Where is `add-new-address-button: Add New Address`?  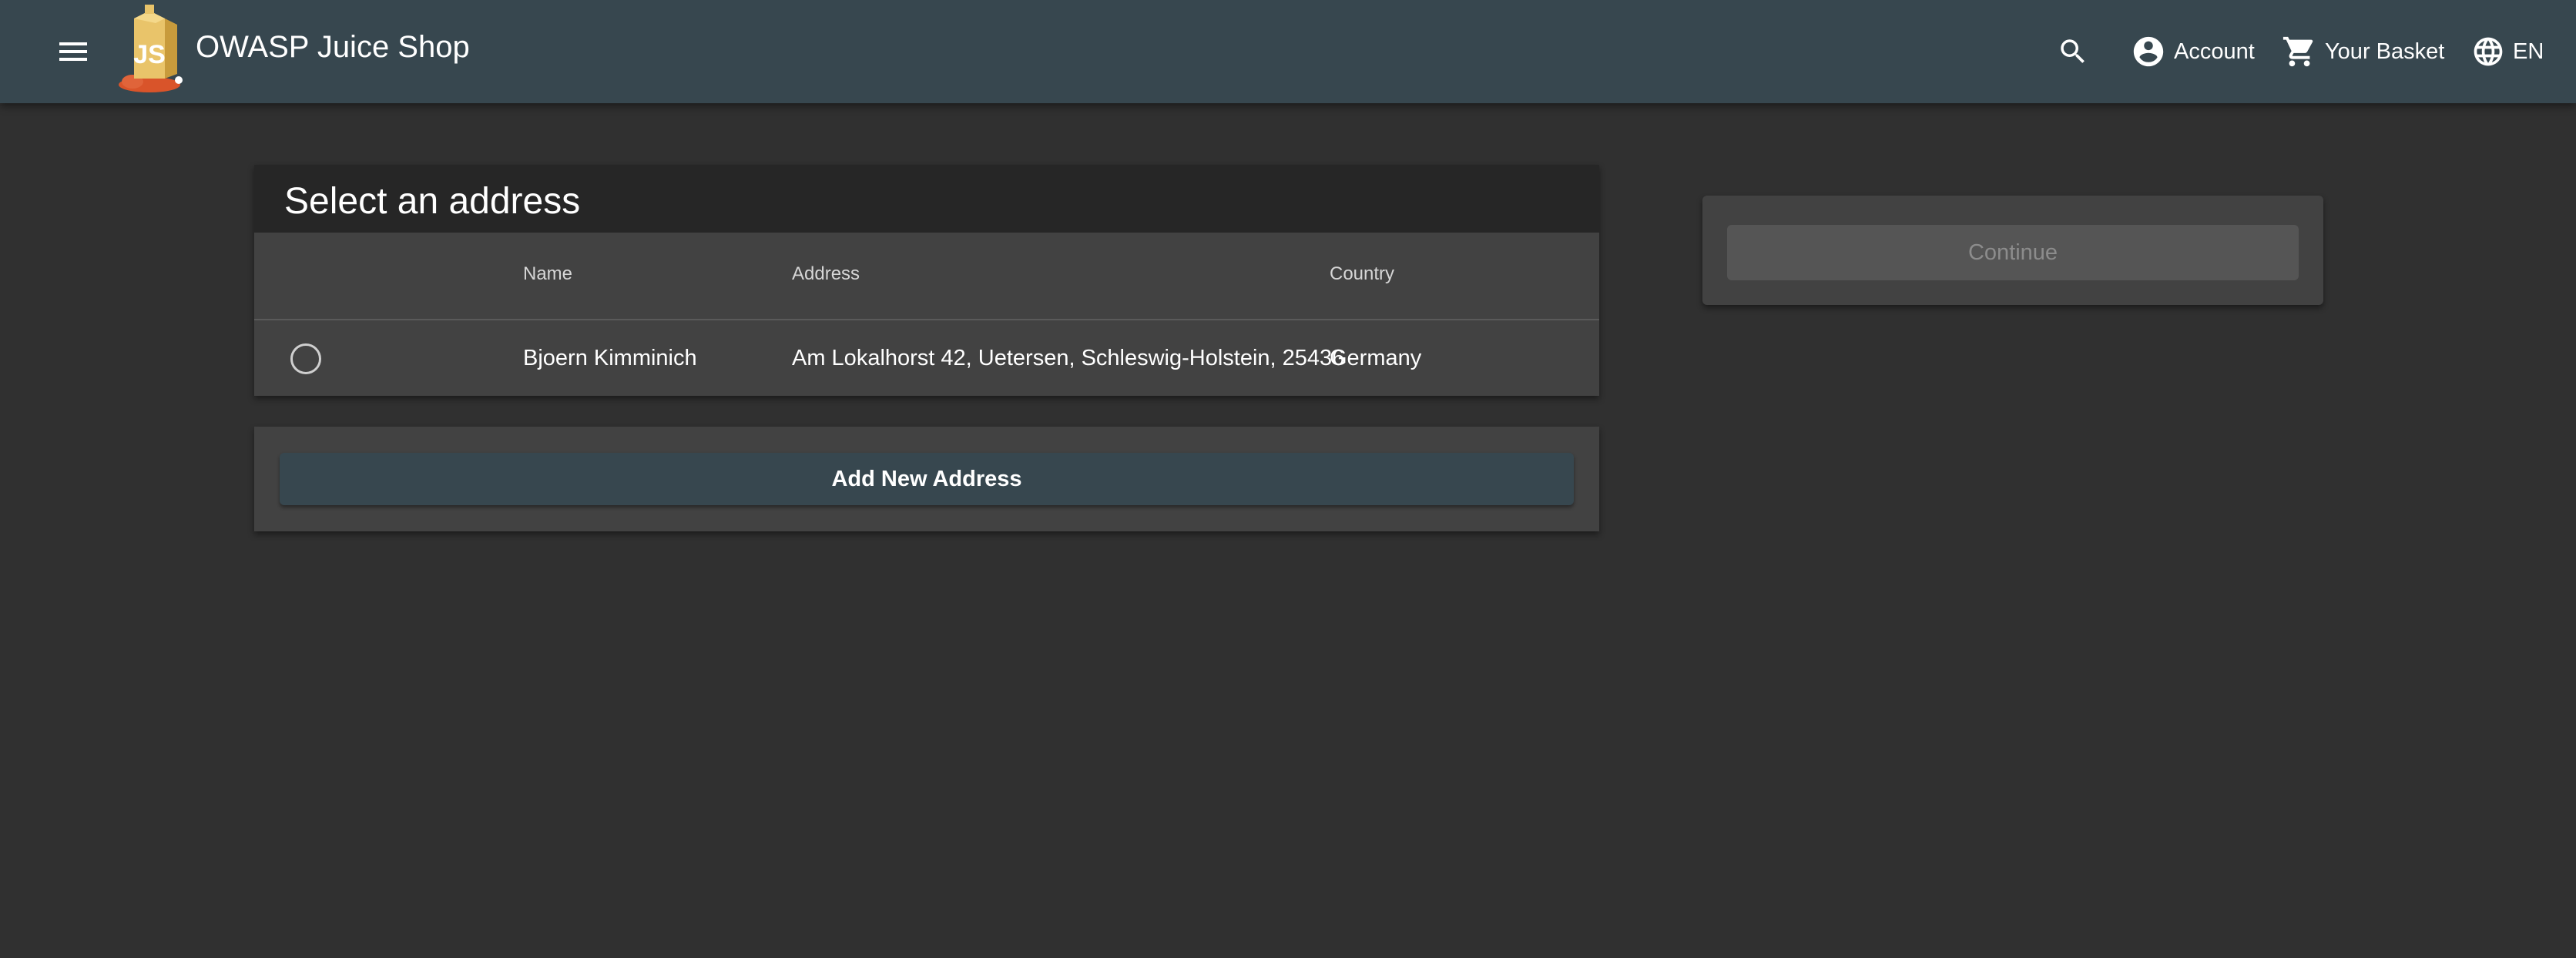 add-new-address-button: Add New Address is located at coordinates (927, 479).